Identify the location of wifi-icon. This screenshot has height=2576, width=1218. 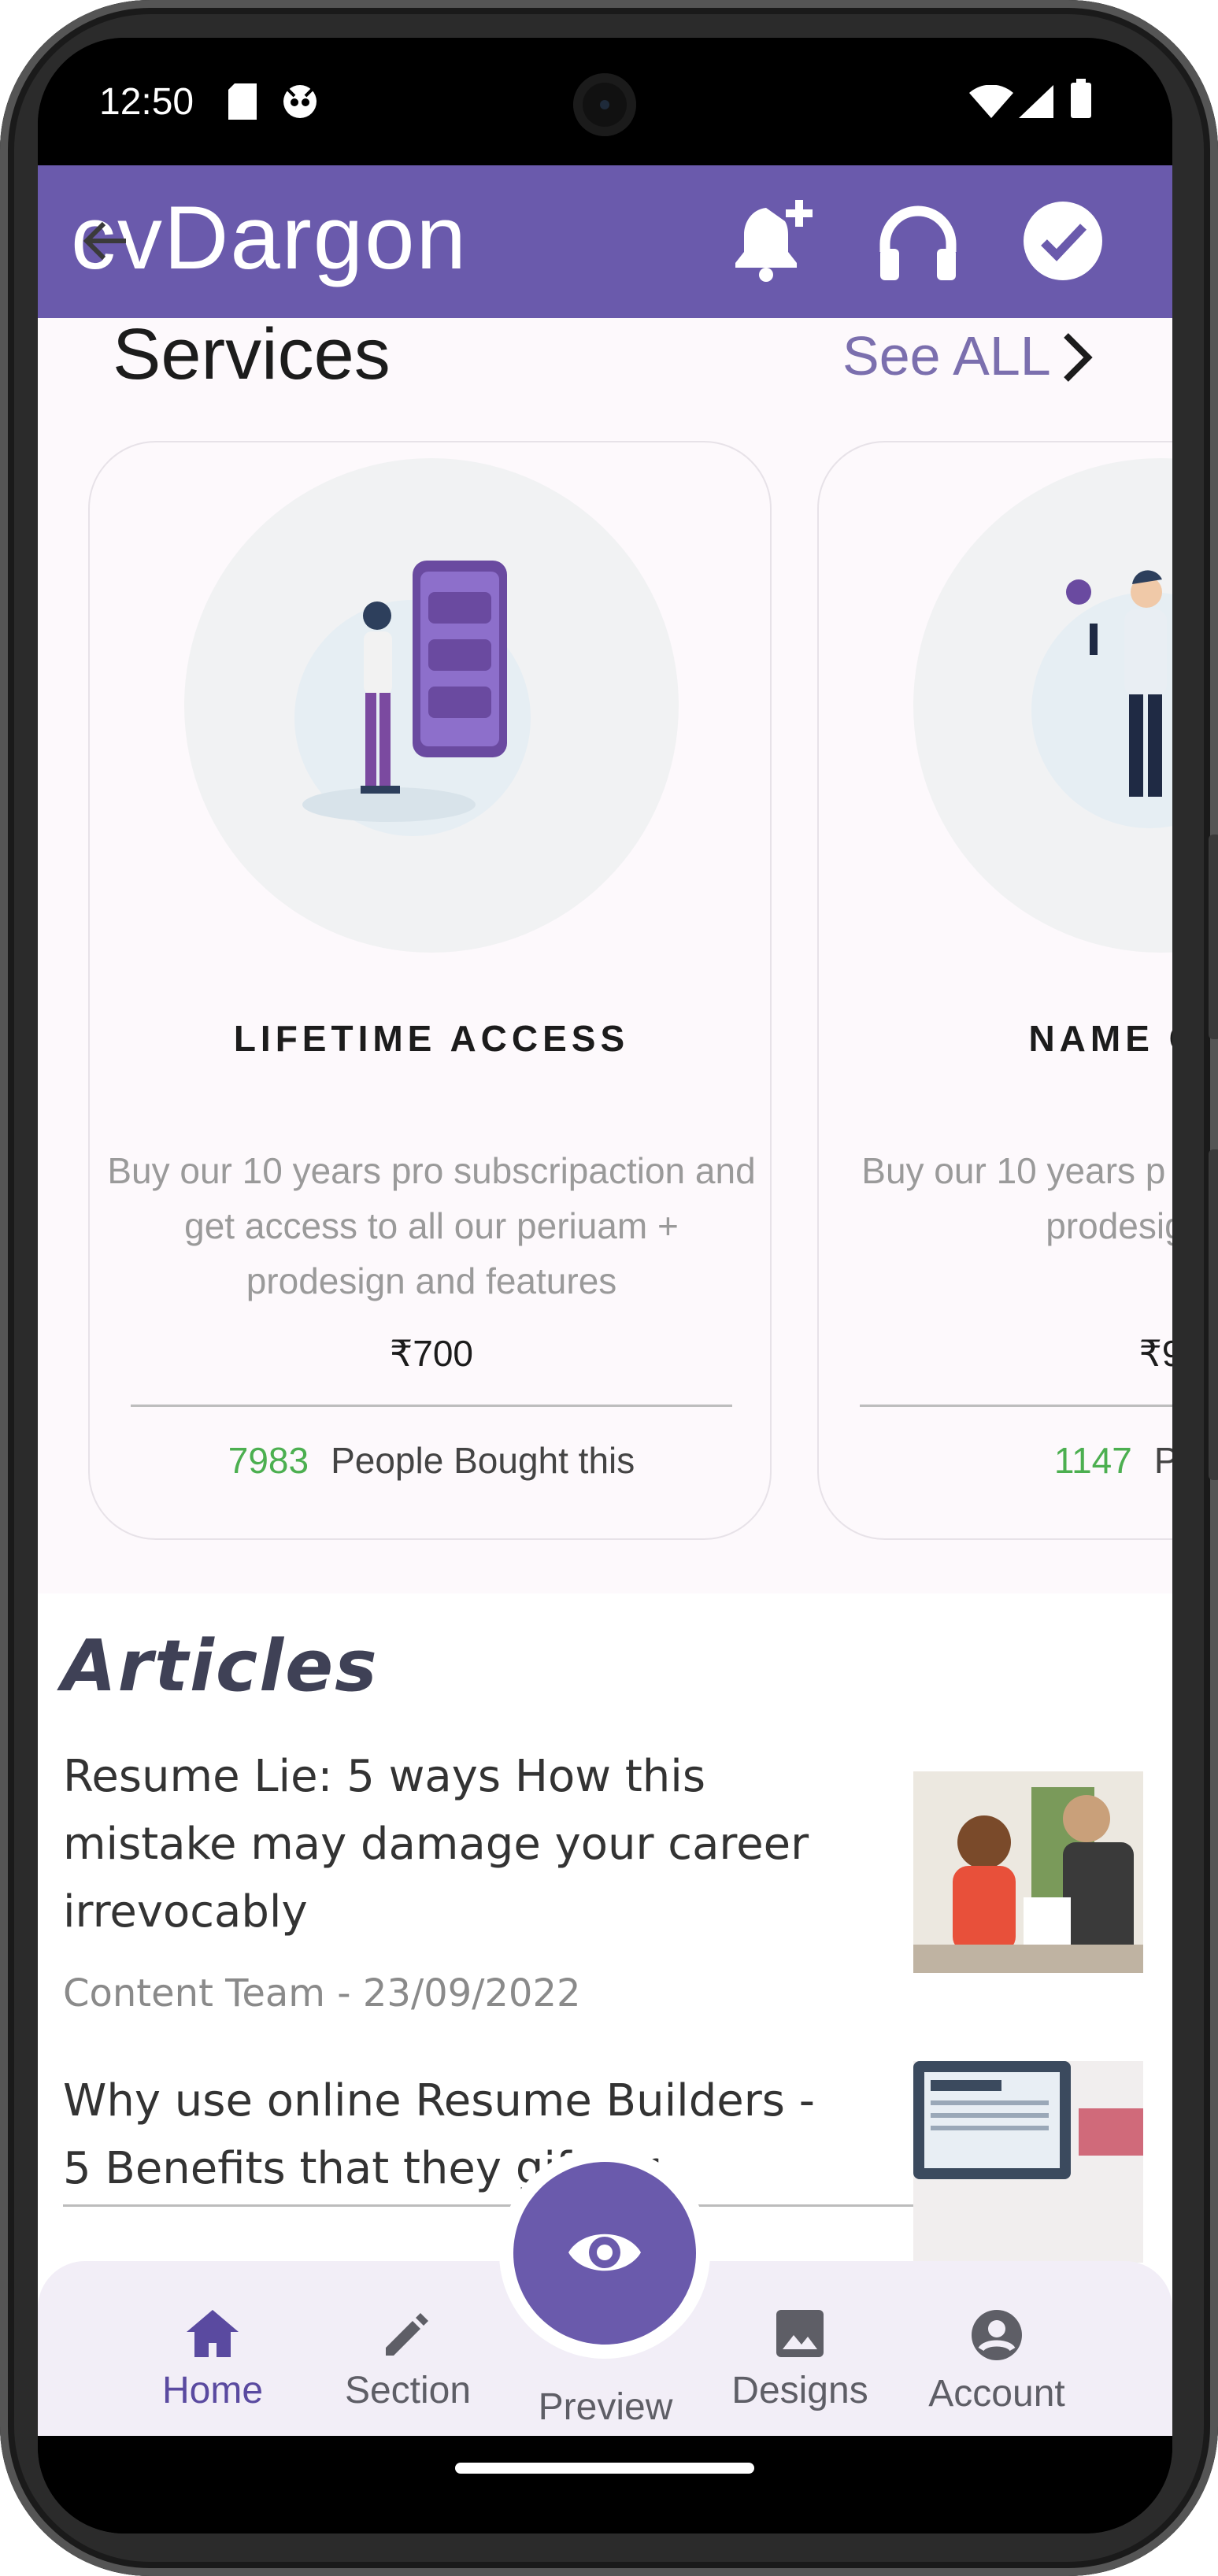
(991, 103).